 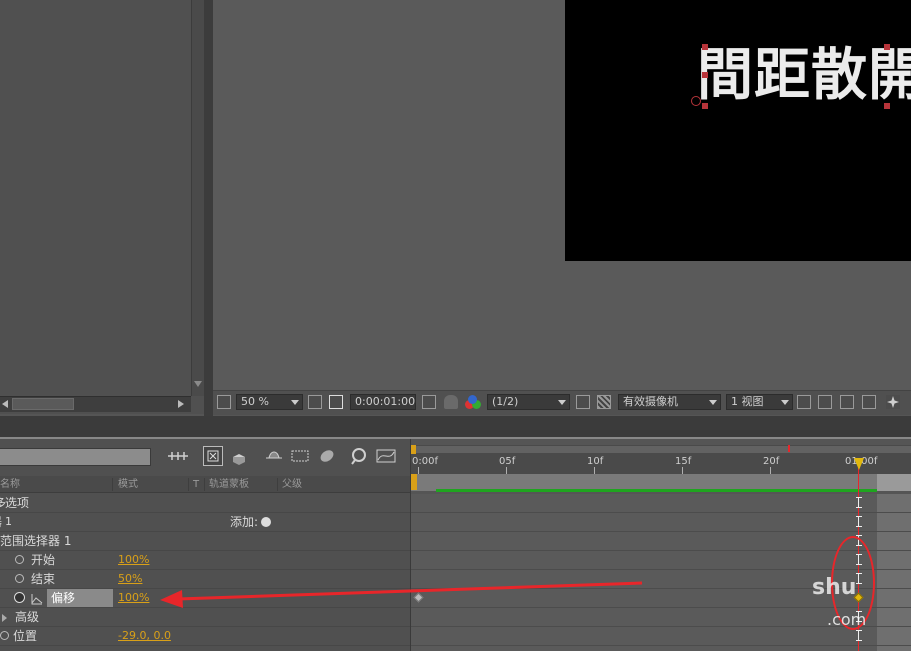 What do you see at coordinates (869, 402) in the screenshot?
I see `flowchart-icon` at bounding box center [869, 402].